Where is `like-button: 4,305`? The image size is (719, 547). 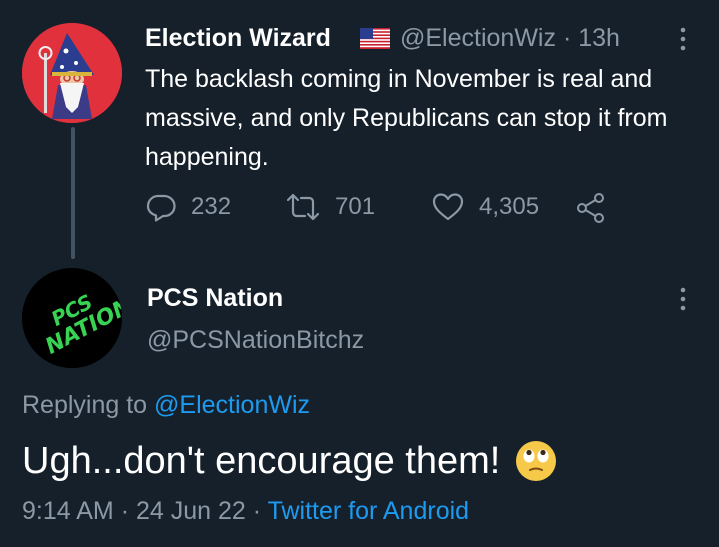
like-button: 4,305 is located at coordinates (485, 207).